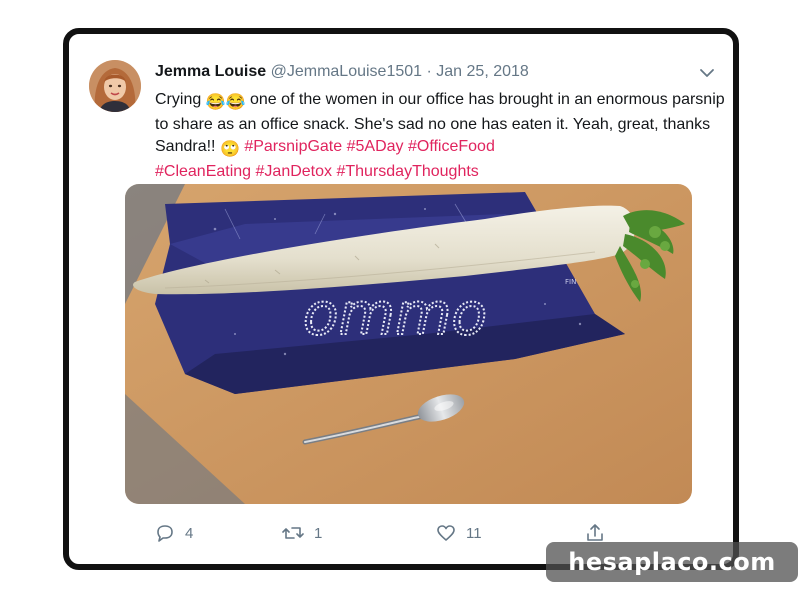 This screenshot has height=600, width=800. Describe the element at coordinates (210, 71) in the screenshot. I see `author-name: Jemma Louise` at that location.